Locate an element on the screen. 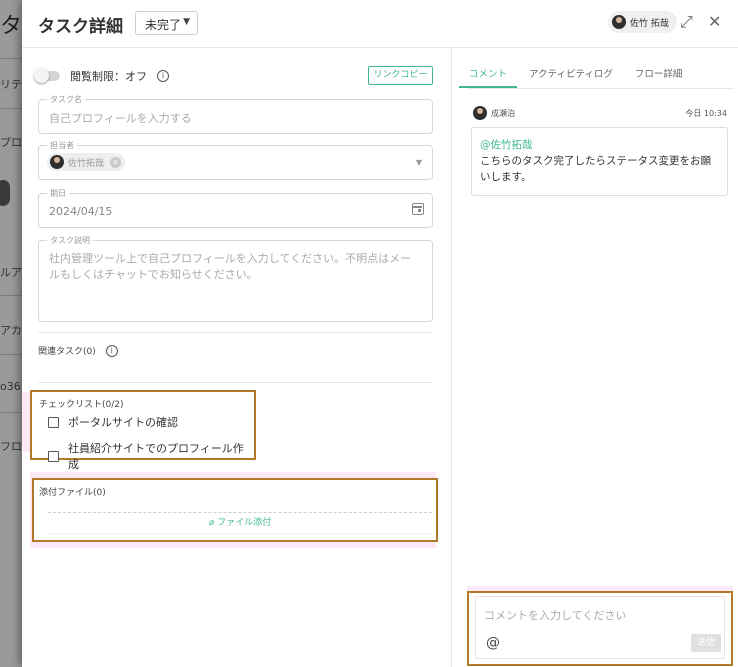 The width and height of the screenshot is (738, 667). related-tasks: 関連タスク(0) i is located at coordinates (78, 350).